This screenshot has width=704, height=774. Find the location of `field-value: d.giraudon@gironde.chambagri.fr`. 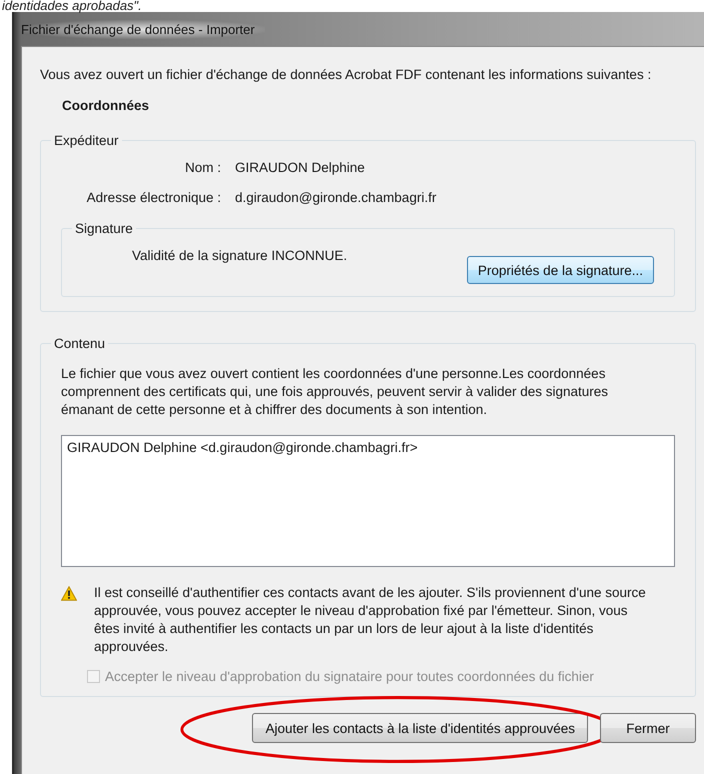

field-value: d.giraudon@gironde.chambagri.fr is located at coordinates (336, 197).